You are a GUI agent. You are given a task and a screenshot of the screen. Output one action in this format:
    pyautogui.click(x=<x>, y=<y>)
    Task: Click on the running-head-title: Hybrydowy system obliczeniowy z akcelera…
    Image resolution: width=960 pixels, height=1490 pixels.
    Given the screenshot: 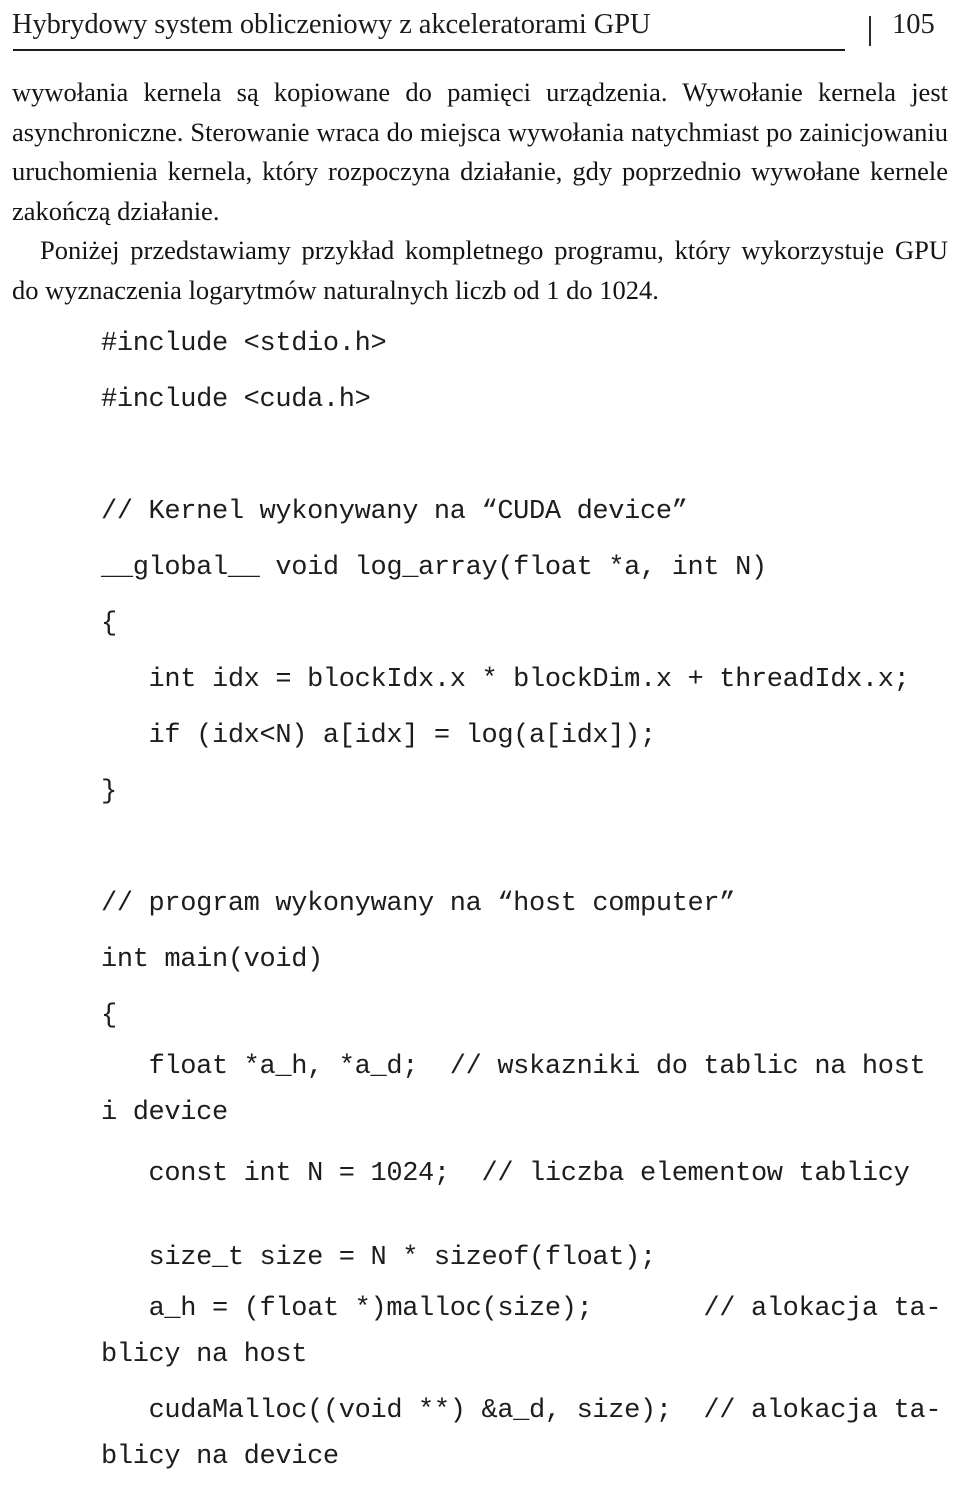 What is the action you would take?
    pyautogui.click(x=331, y=24)
    